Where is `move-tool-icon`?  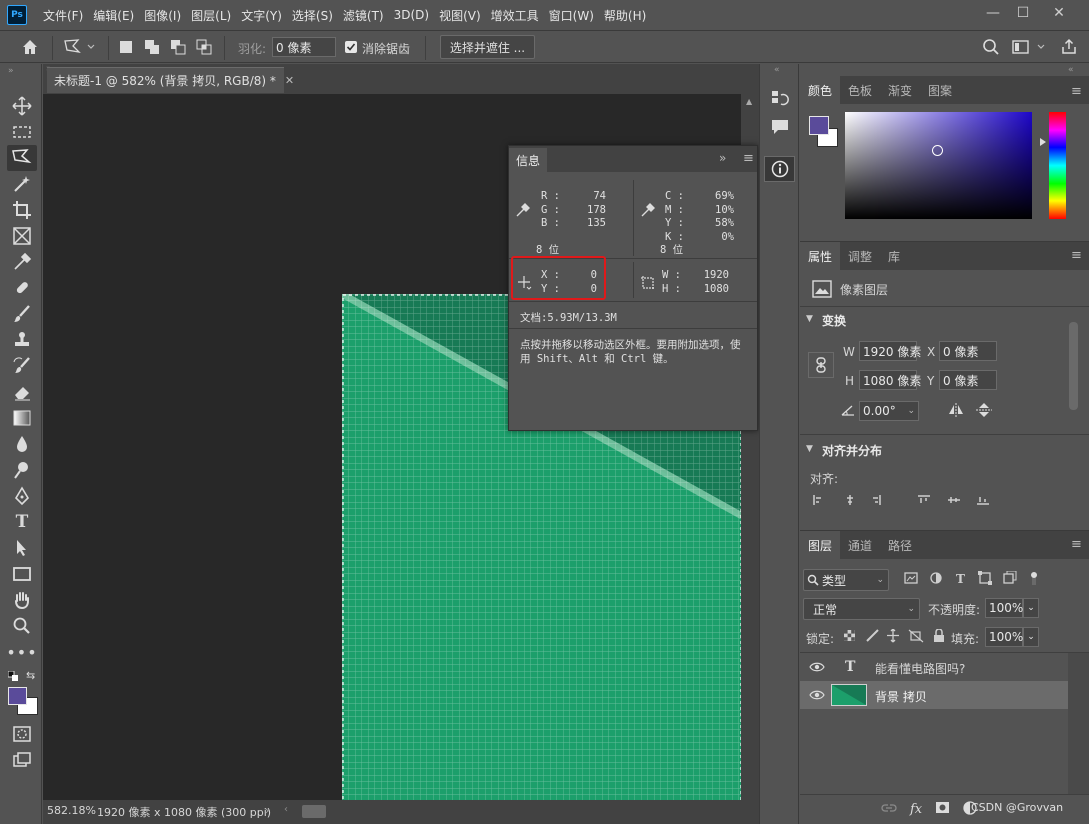 move-tool-icon is located at coordinates (22, 106).